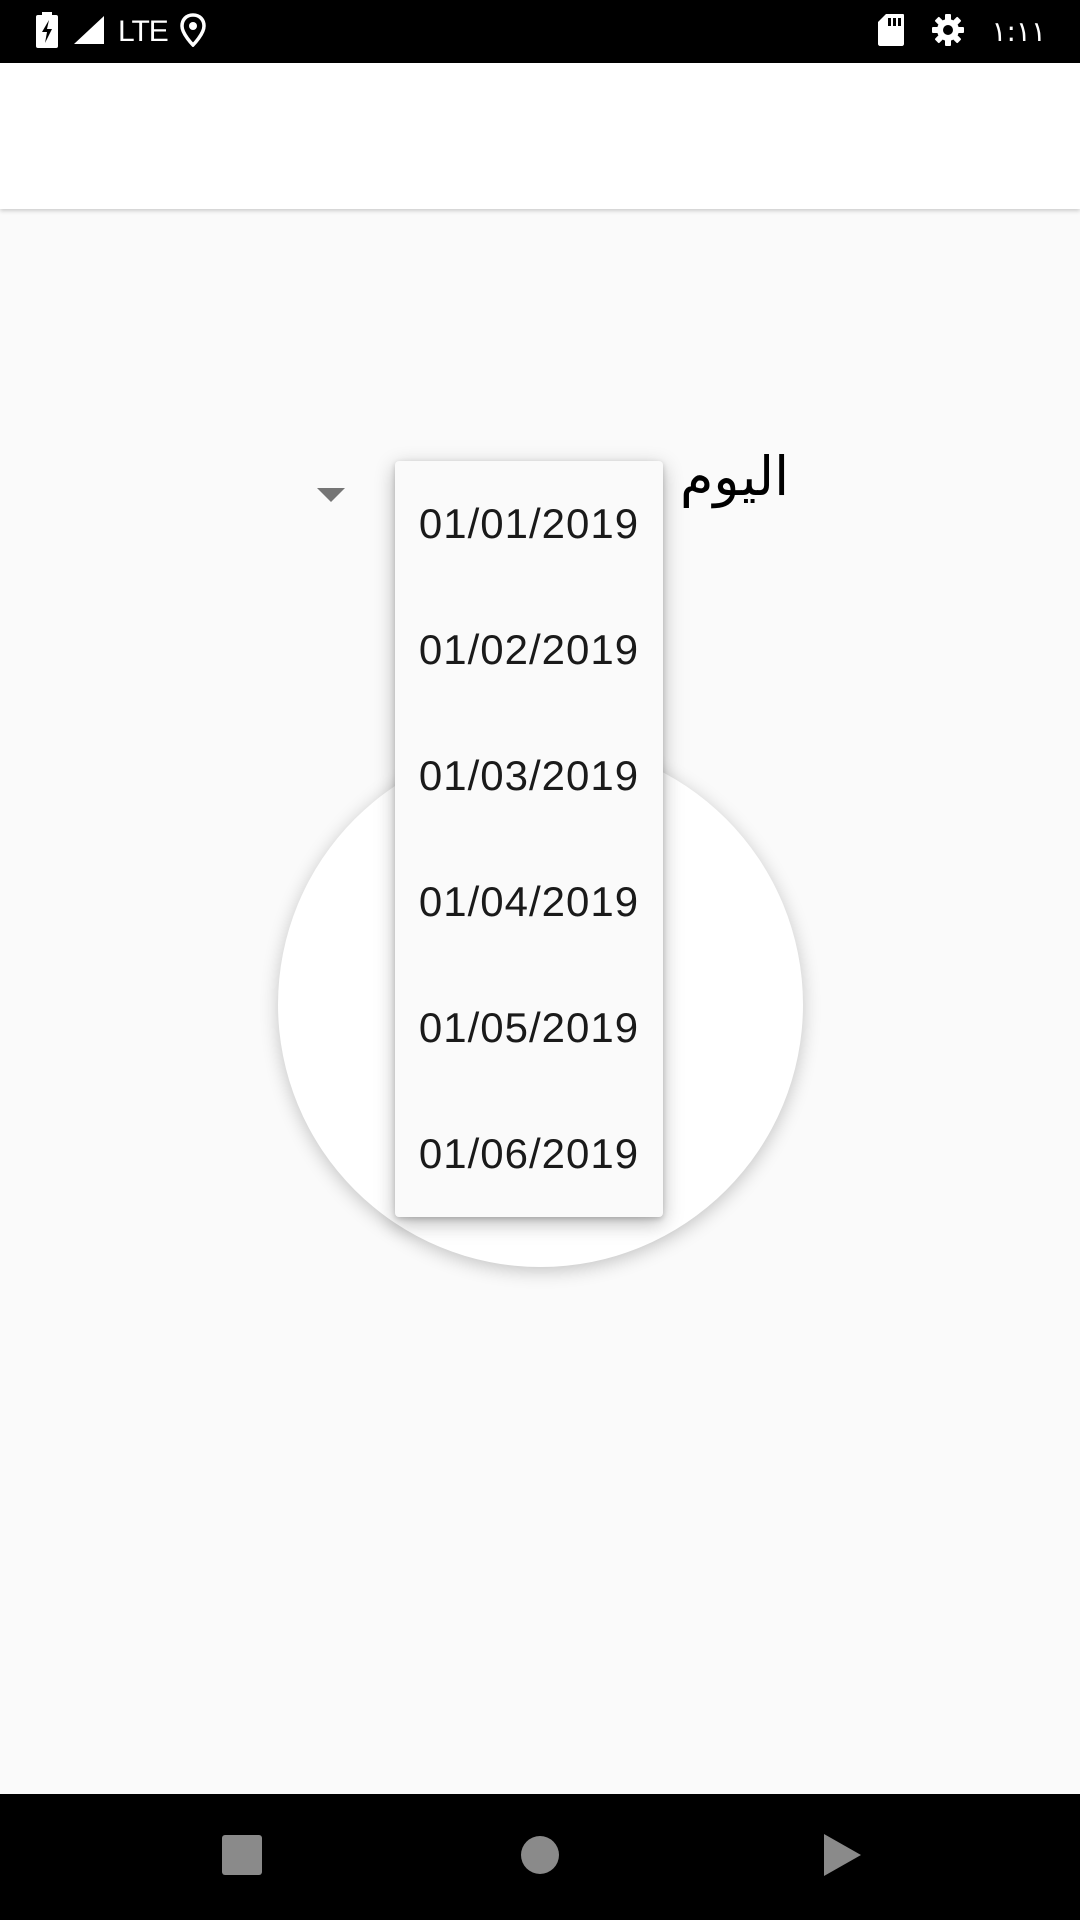 This screenshot has height=1920, width=1080. Describe the element at coordinates (948, 32) in the screenshot. I see `settings-icon` at that location.